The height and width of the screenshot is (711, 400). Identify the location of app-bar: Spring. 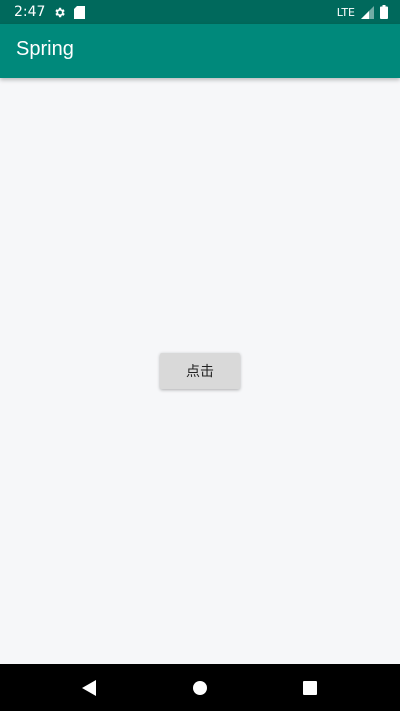
(200, 51).